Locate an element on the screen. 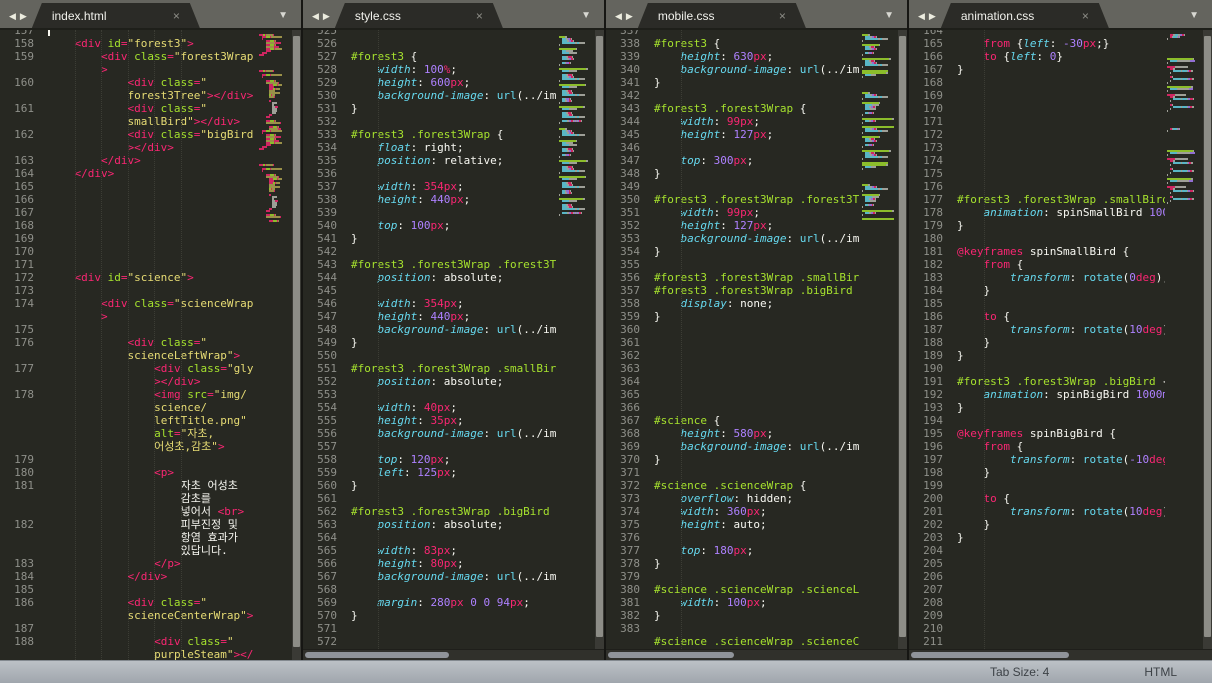 Image resolution: width=1212 pixels, height=683 pixels. code-line: 있답니다. is located at coordinates (127, 550).